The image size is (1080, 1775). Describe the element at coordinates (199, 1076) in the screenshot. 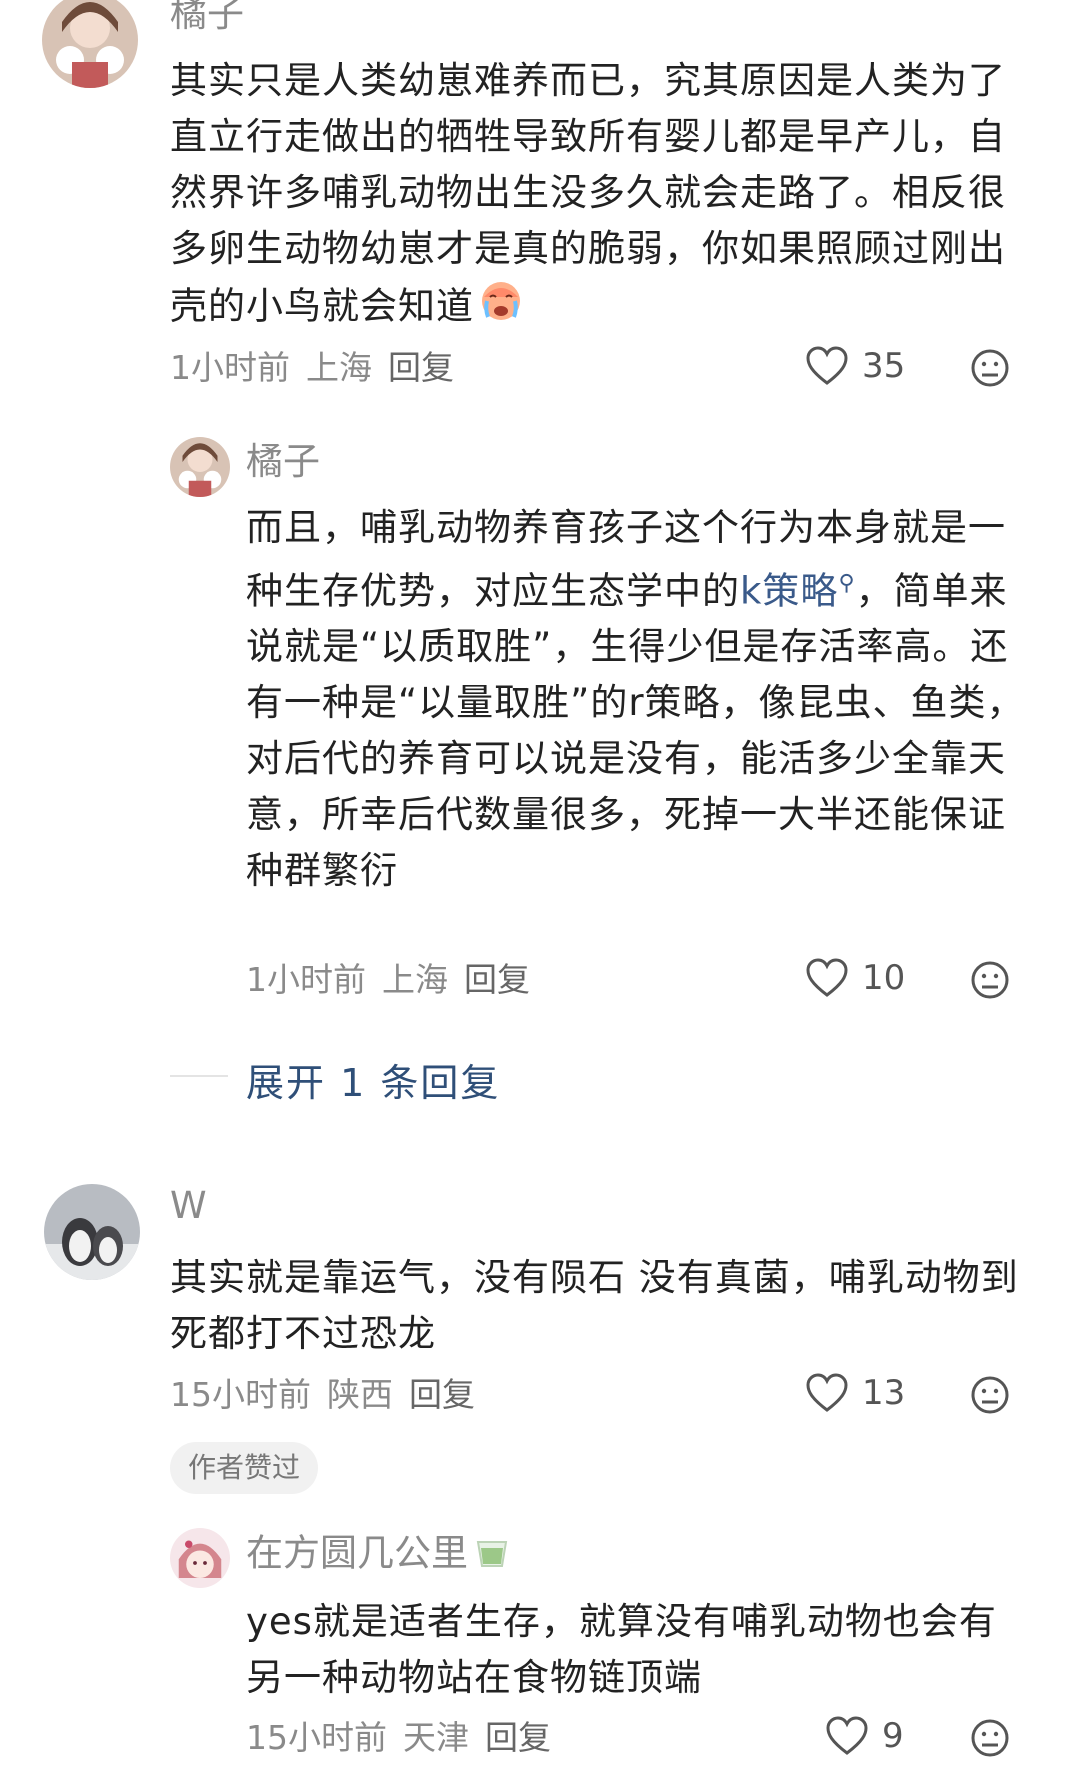

I see `expand-divider` at that location.